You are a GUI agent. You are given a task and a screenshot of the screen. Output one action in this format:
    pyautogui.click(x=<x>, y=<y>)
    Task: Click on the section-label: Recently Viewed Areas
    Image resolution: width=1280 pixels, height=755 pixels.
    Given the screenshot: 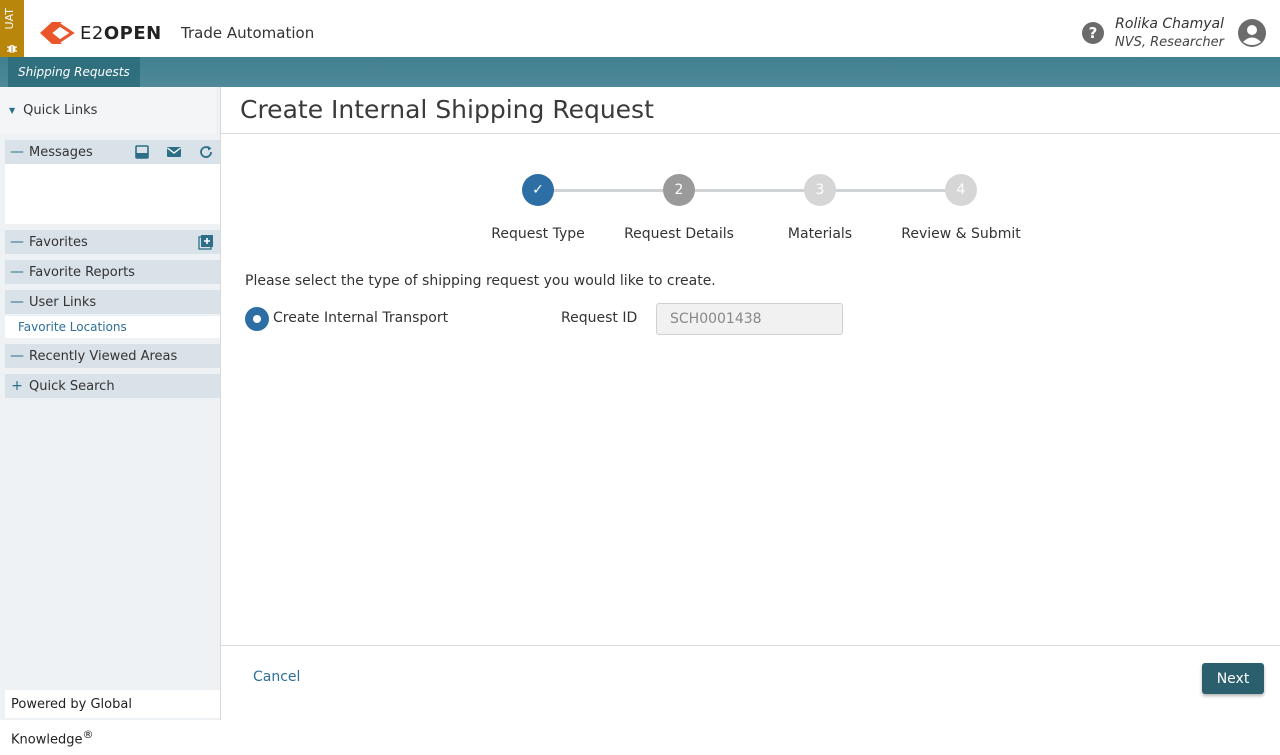 What is the action you would take?
    pyautogui.click(x=103, y=356)
    